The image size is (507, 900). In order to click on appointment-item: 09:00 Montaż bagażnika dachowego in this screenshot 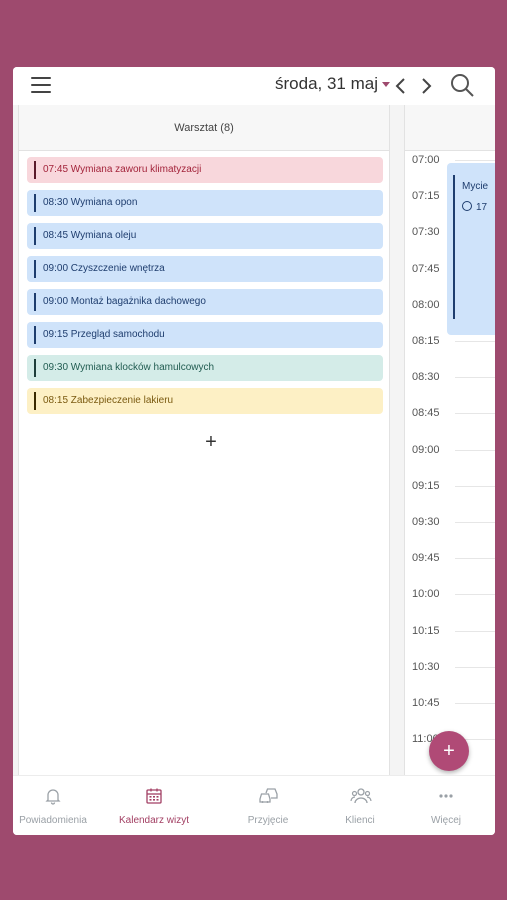, I will do `click(205, 302)`.